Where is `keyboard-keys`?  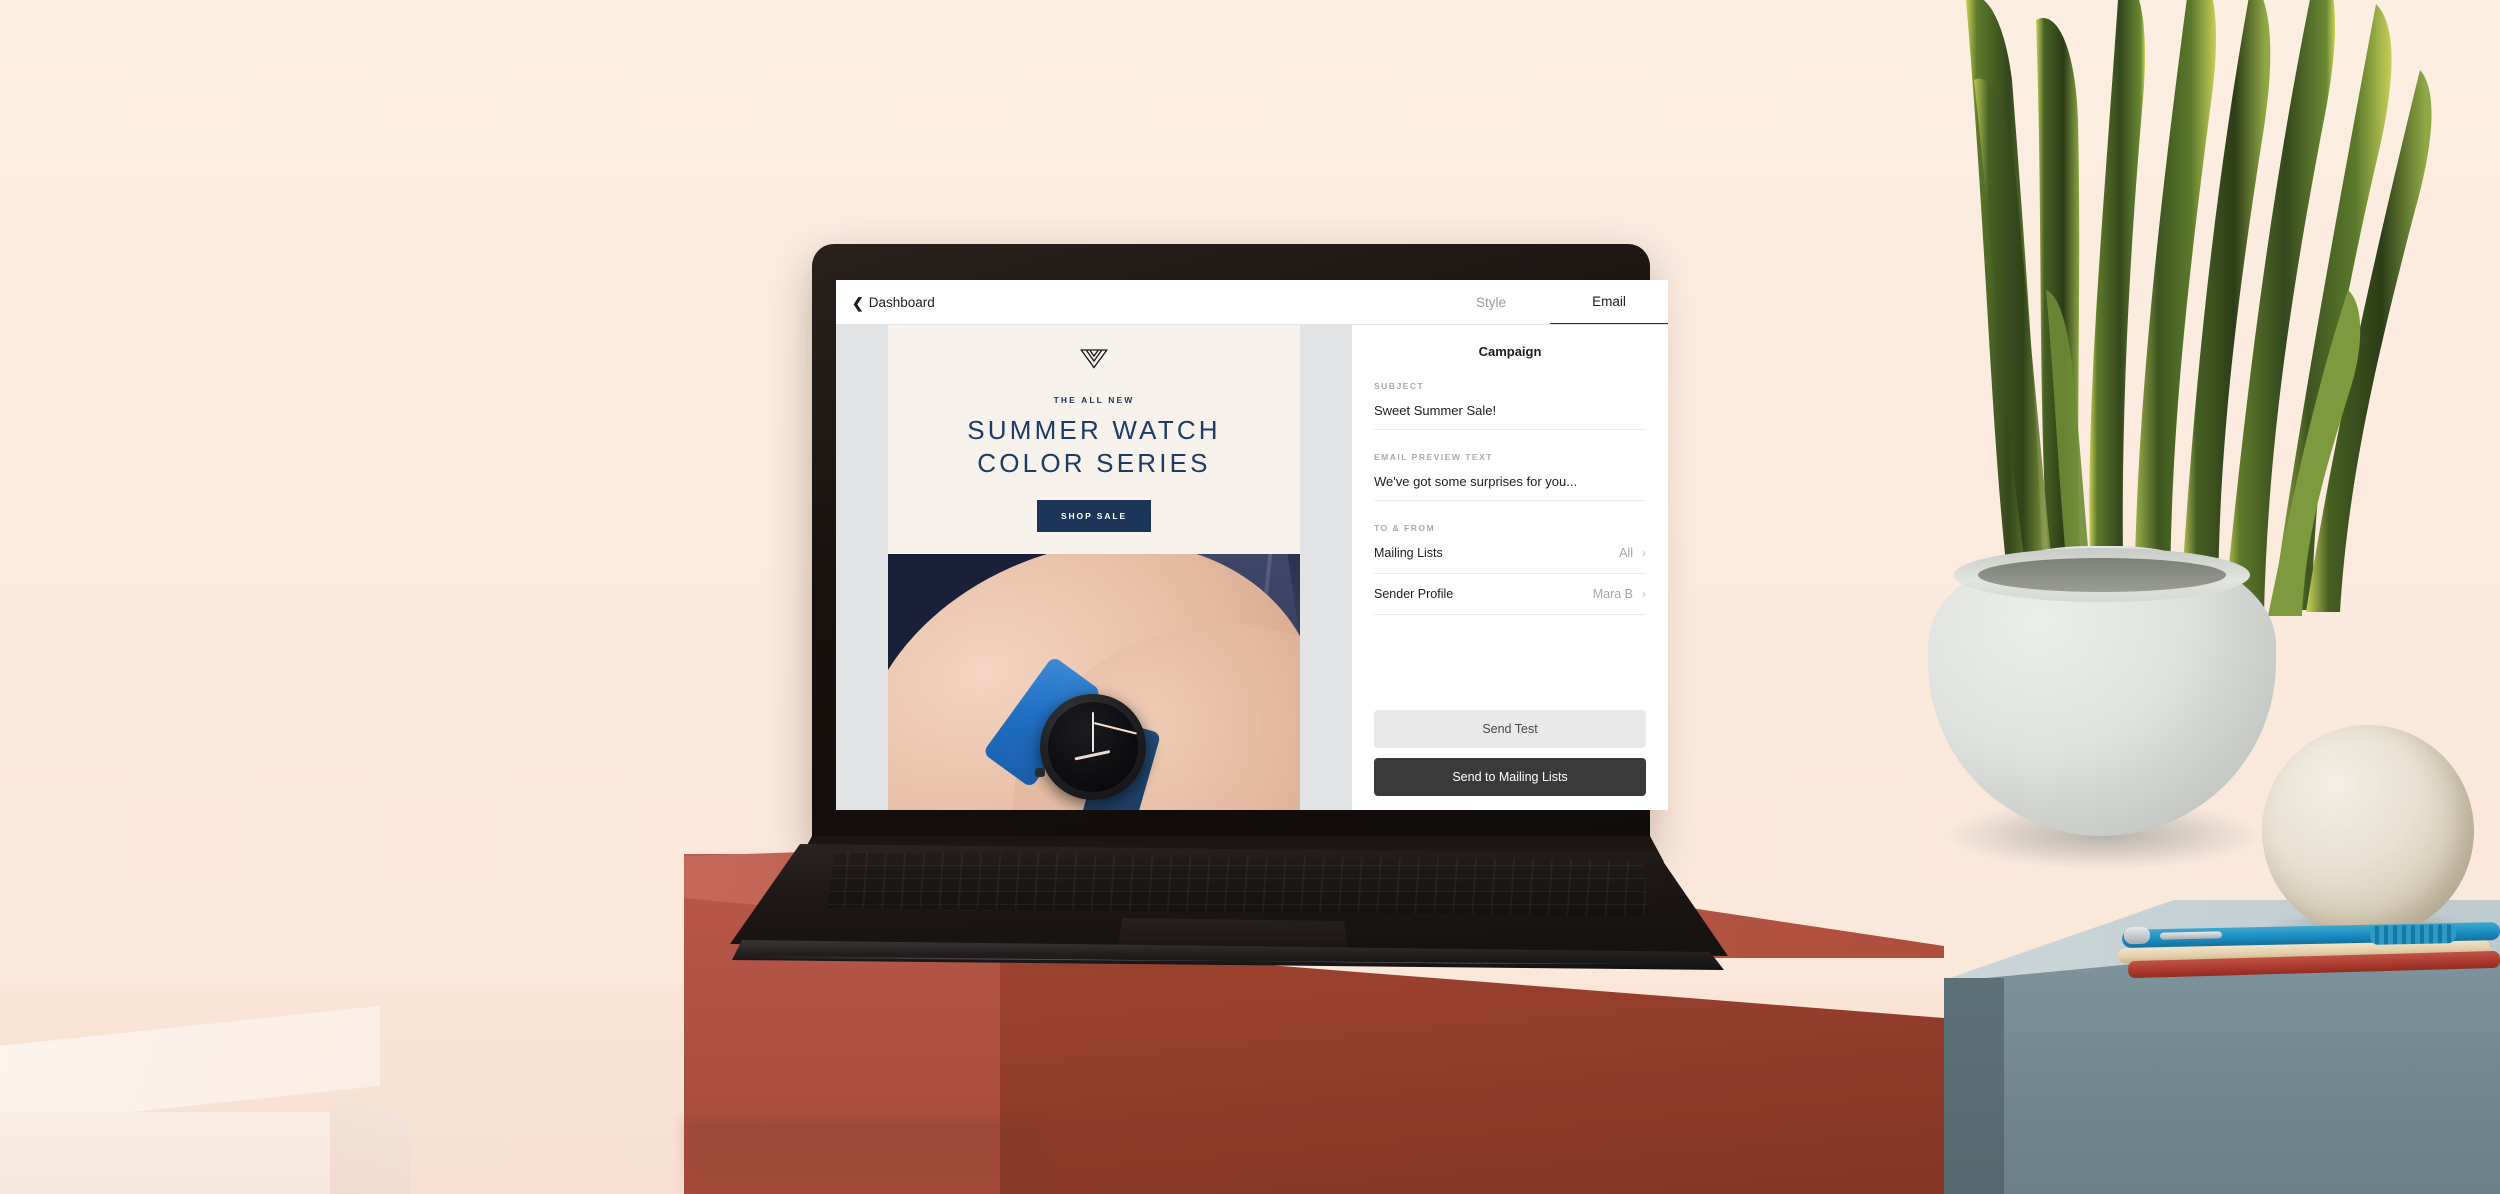 keyboard-keys is located at coordinates (1238, 884).